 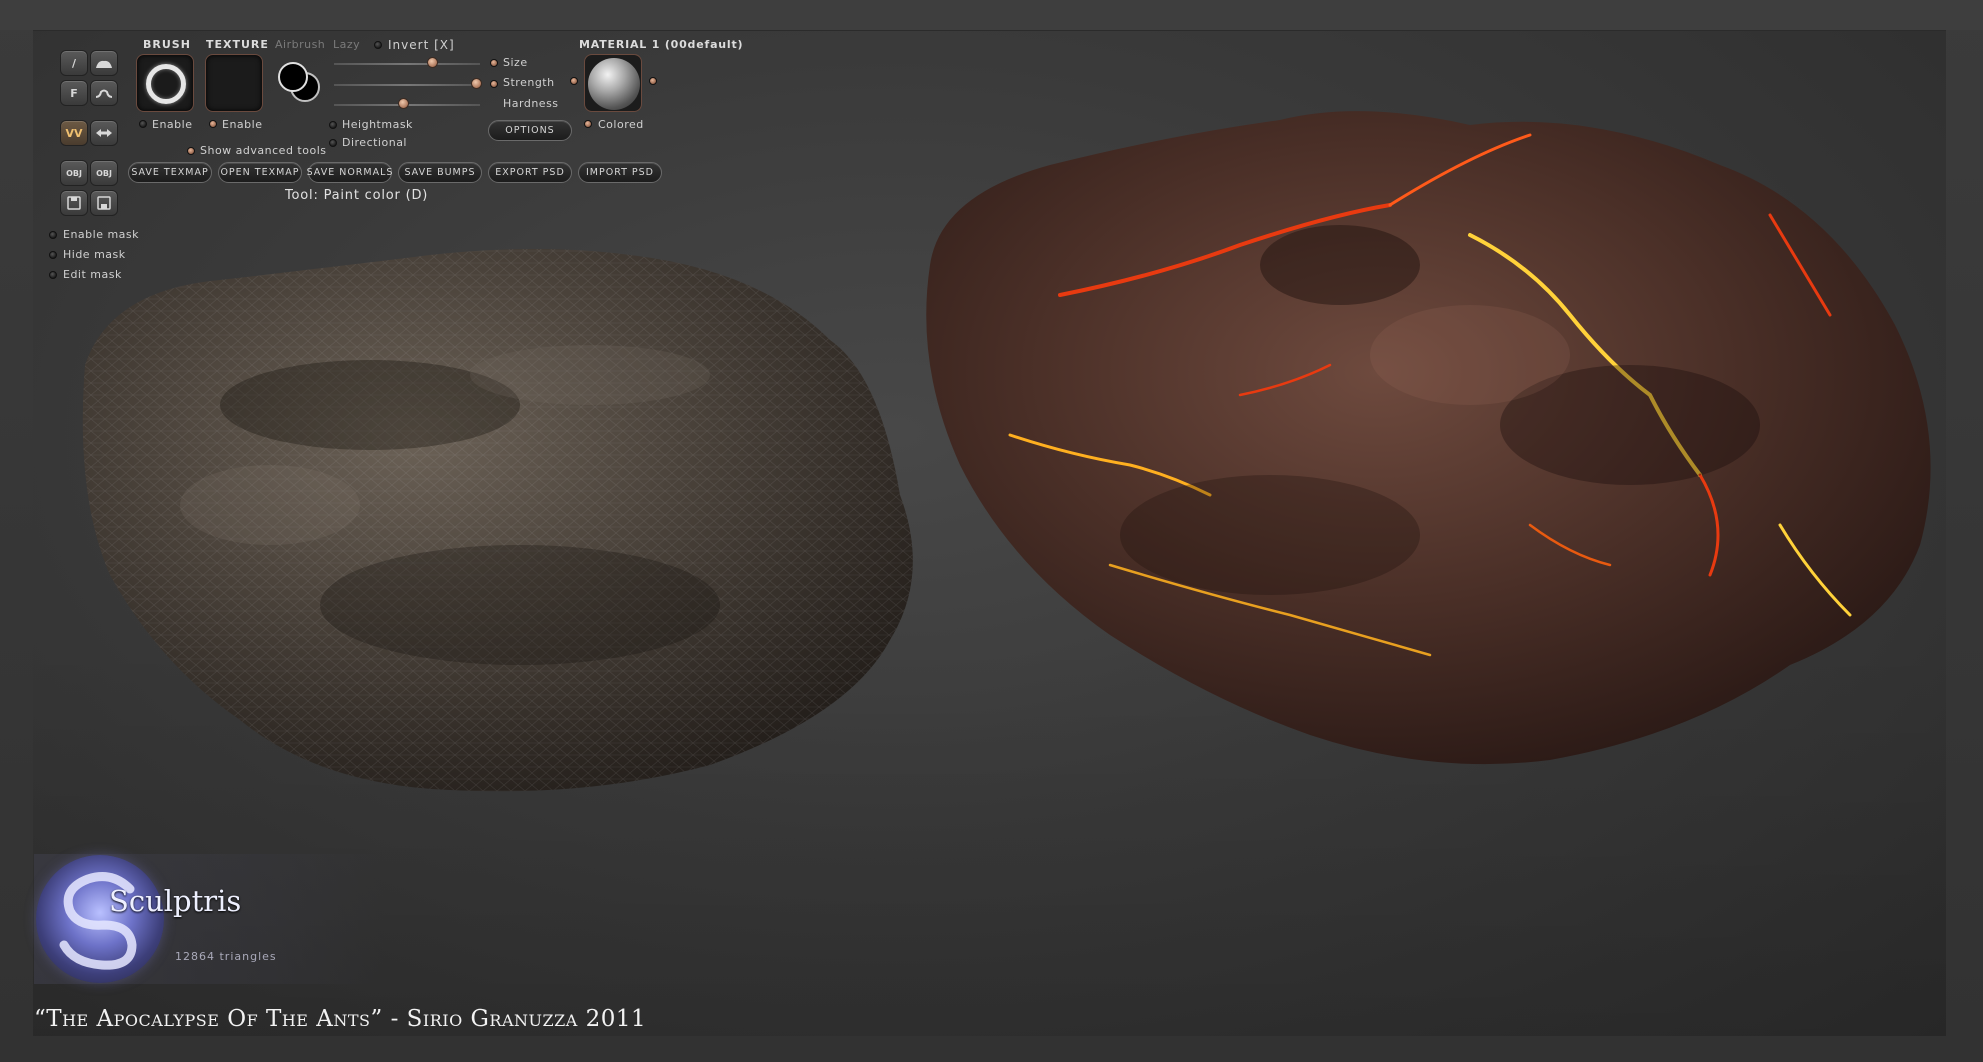 I want to click on texture-header: TEXTURE, so click(x=237, y=44).